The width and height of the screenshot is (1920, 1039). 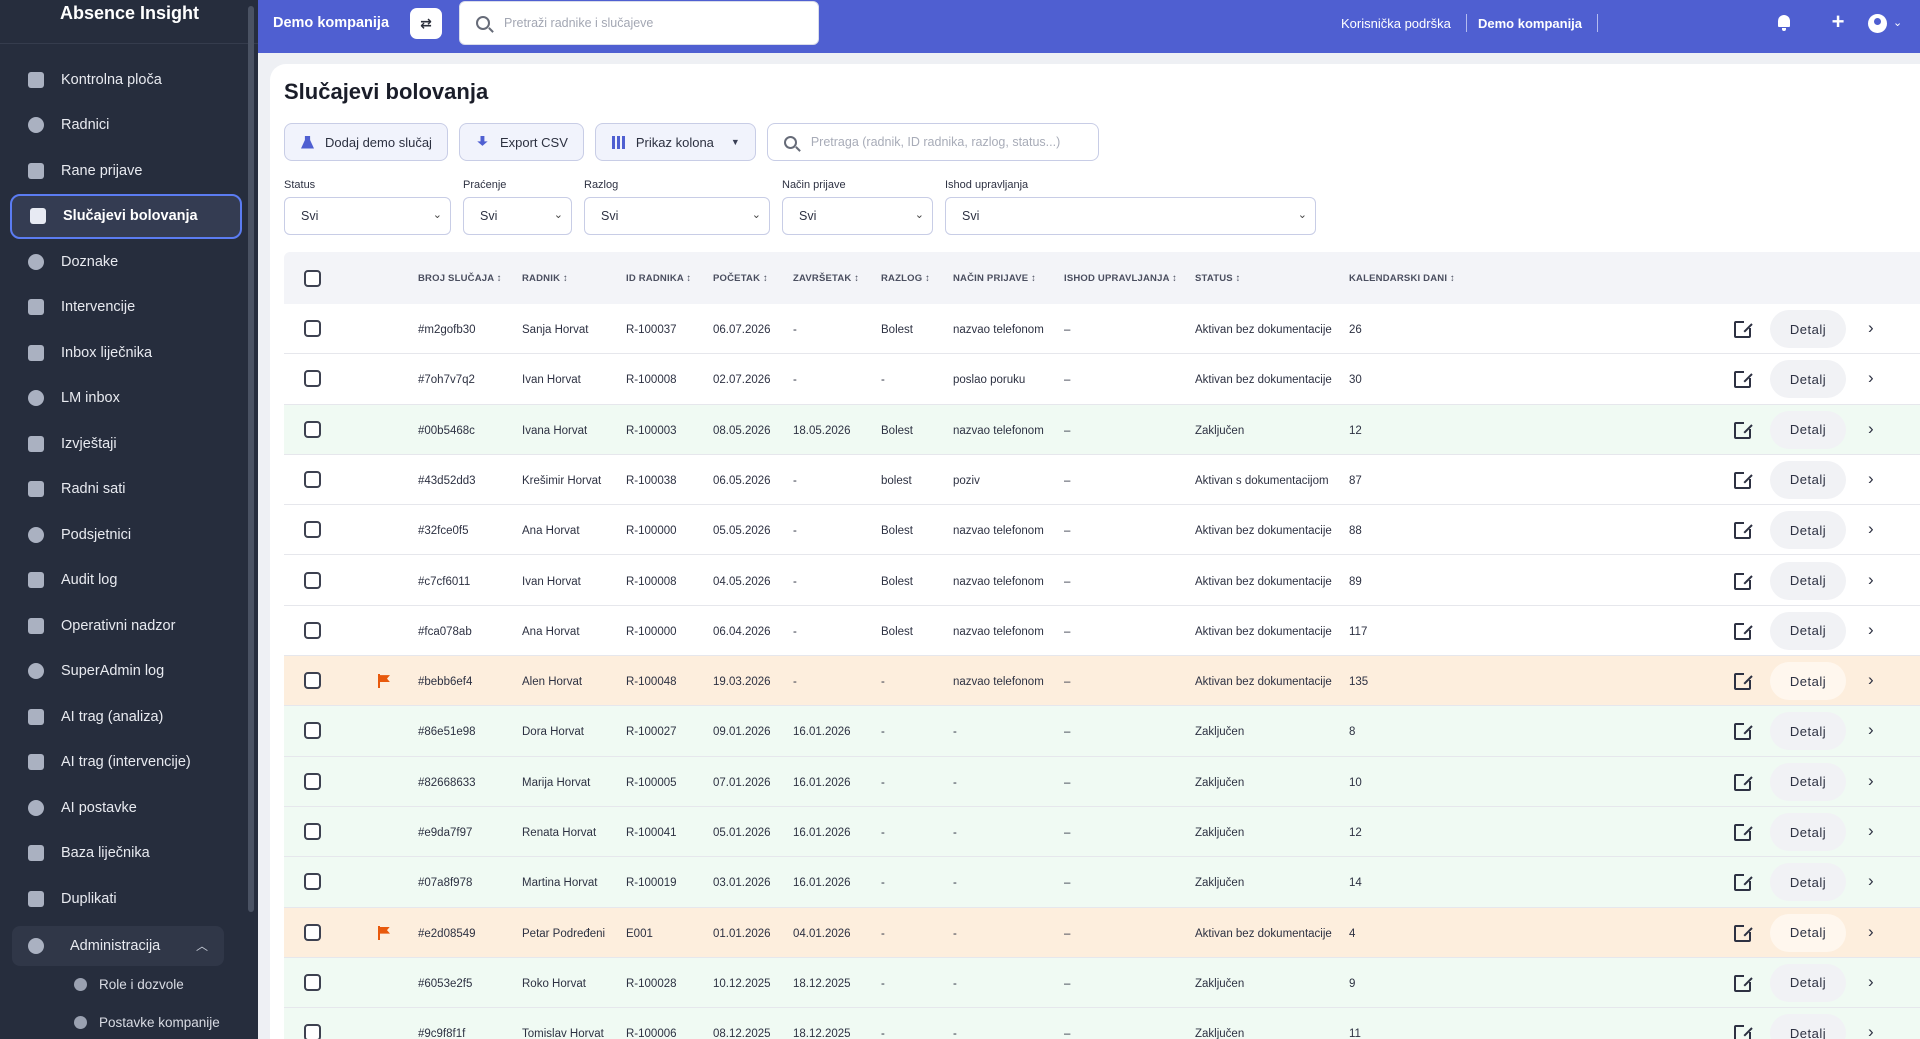 I want to click on column-view-button: Prikaz kolona ▼, so click(x=675, y=142).